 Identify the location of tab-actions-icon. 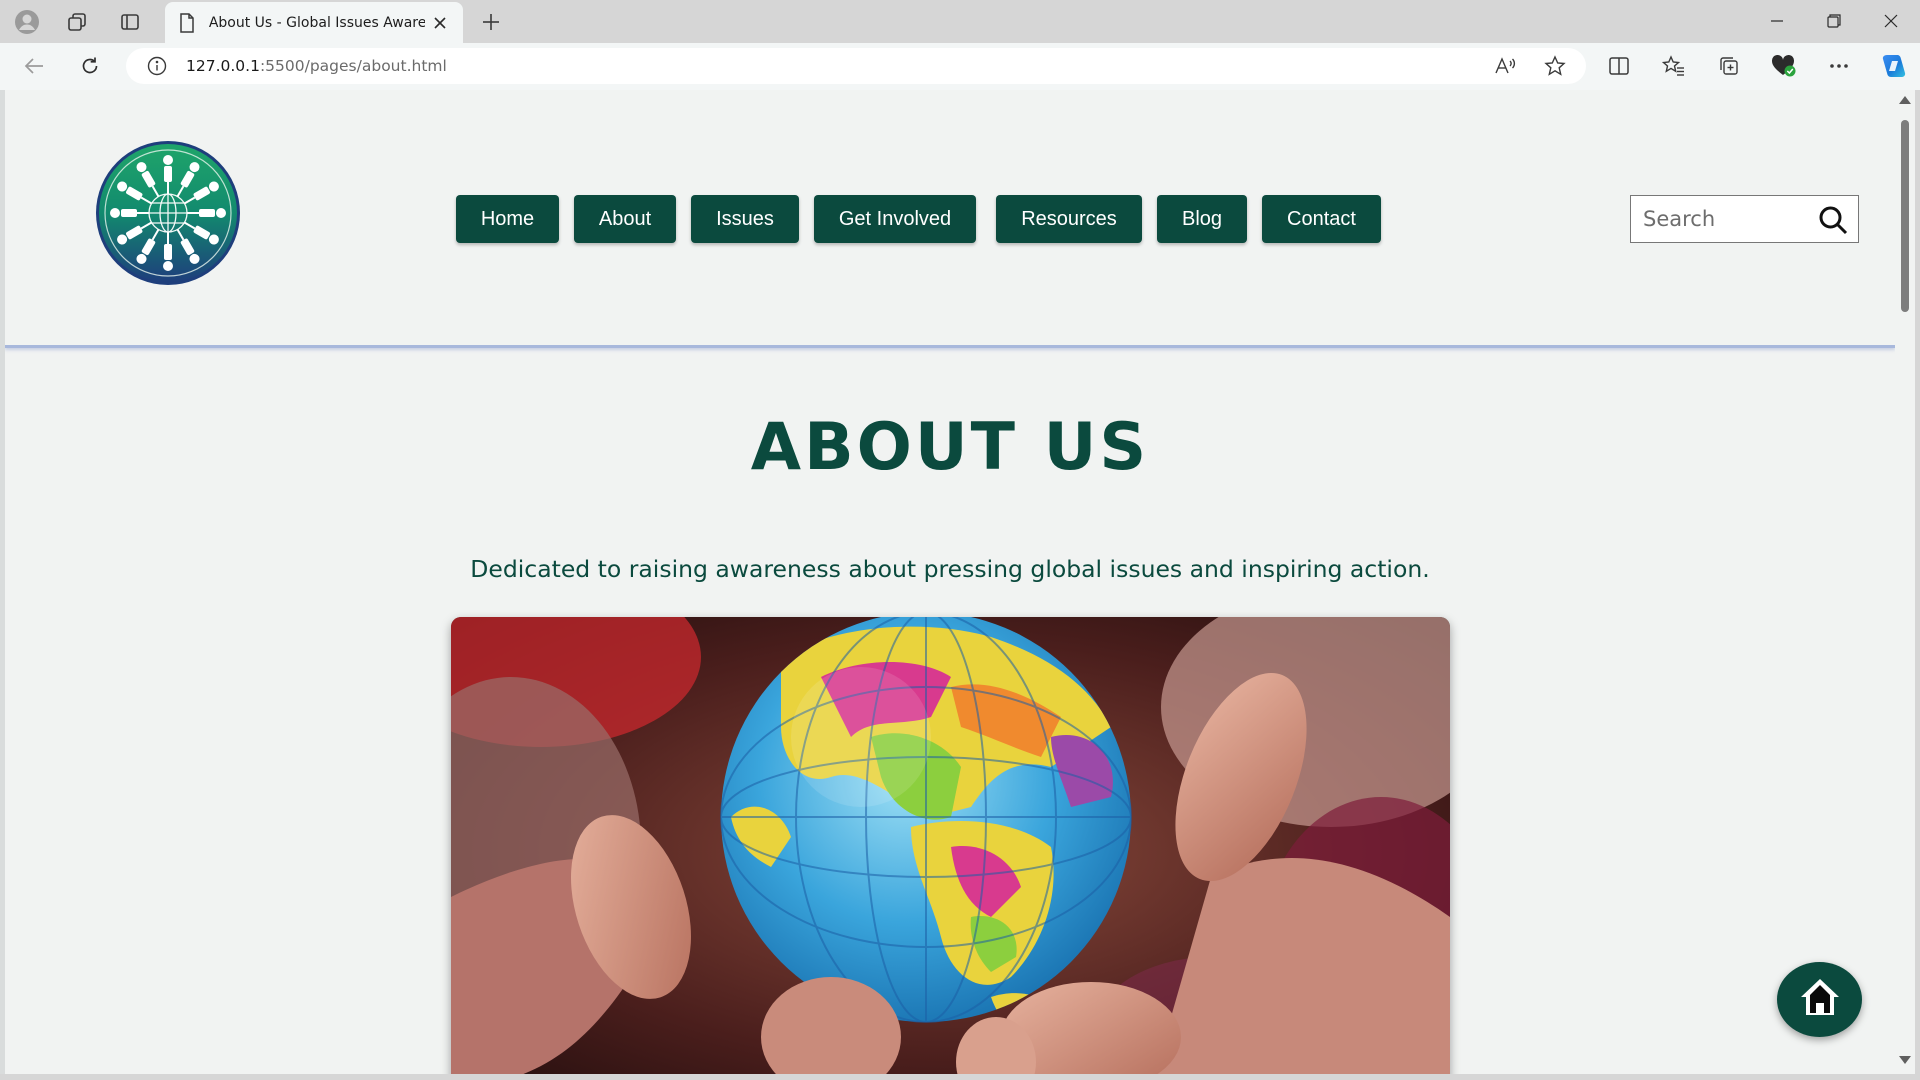
(130, 22).